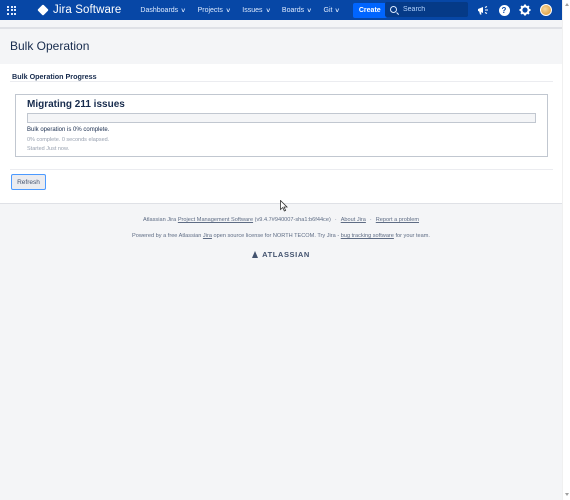 This screenshot has width=570, height=500. What do you see at coordinates (393, 9) in the screenshot?
I see `search-icon` at bounding box center [393, 9].